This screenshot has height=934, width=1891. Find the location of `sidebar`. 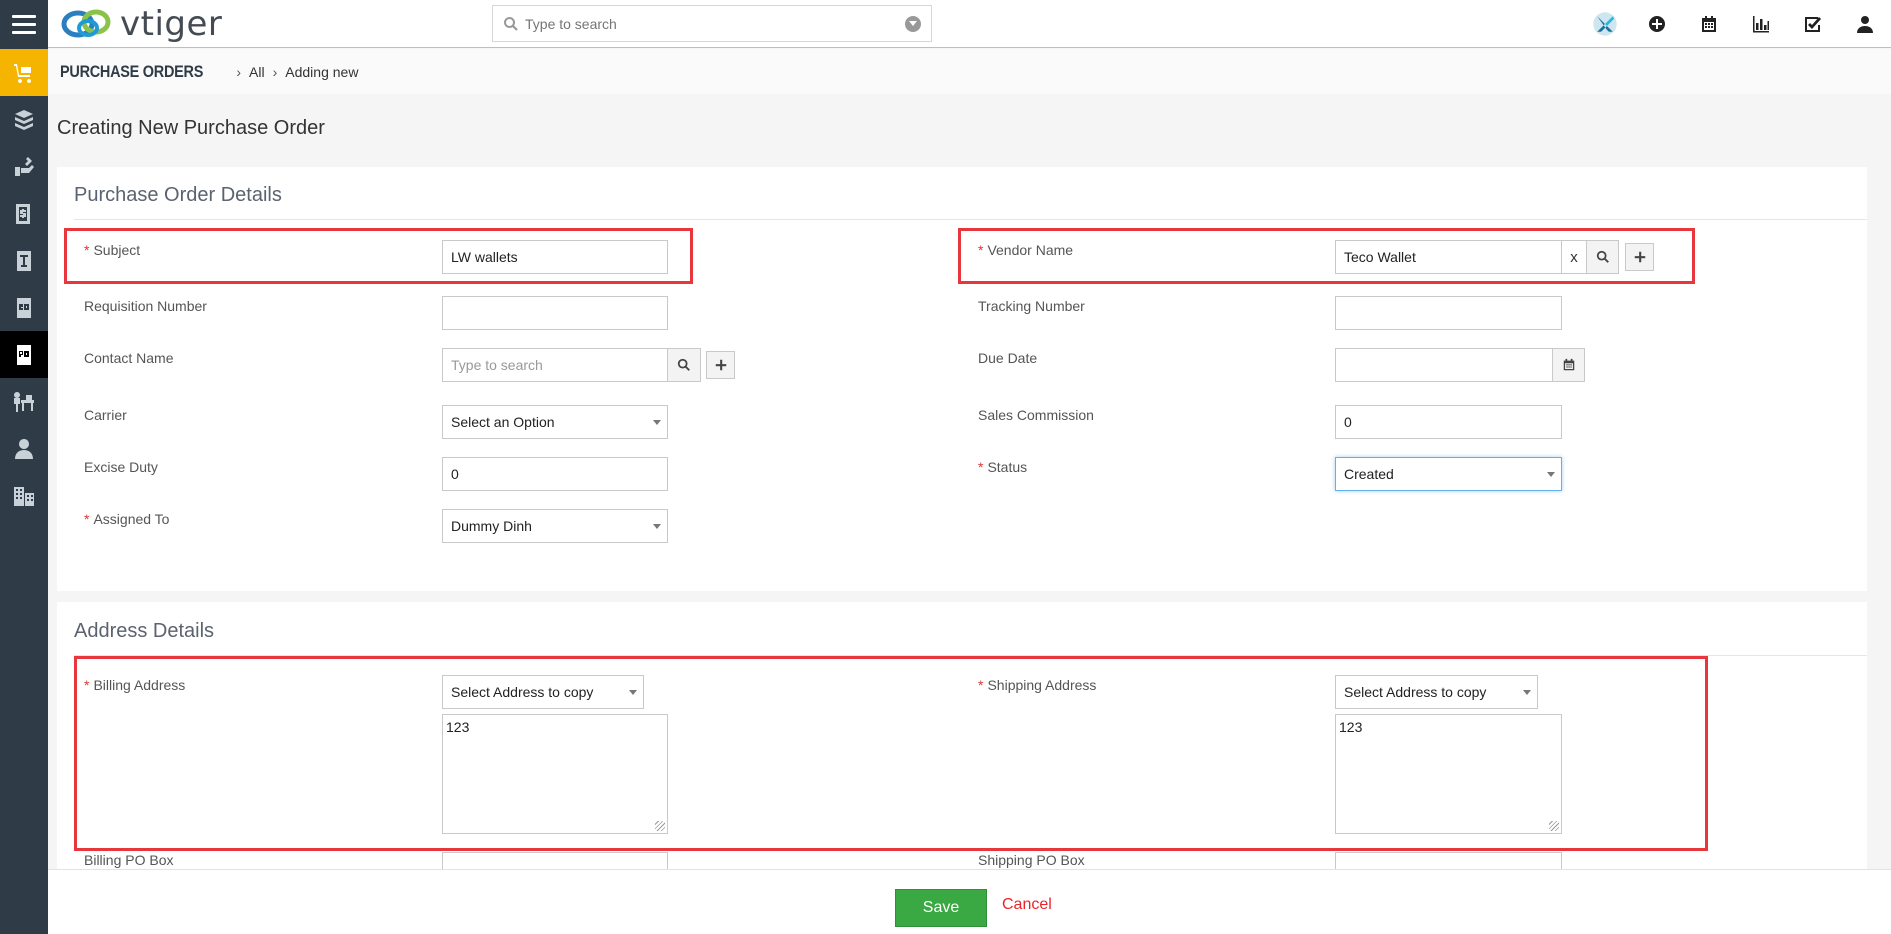

sidebar is located at coordinates (24, 467).